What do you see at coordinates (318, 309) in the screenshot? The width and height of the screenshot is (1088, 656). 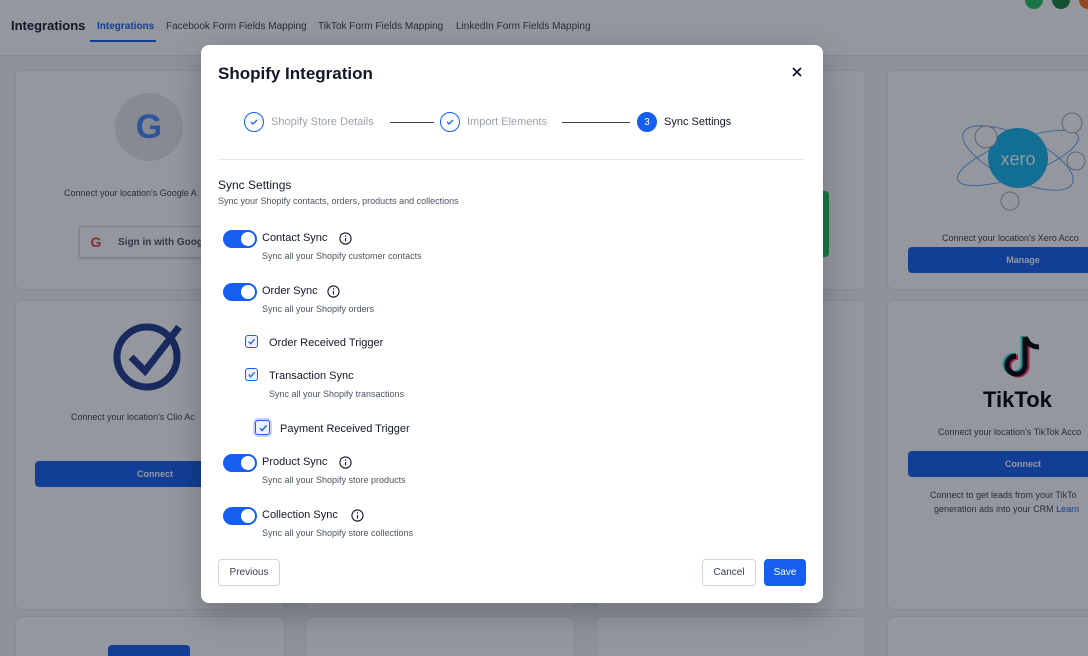 I see `order-sync-description: Sync all your Shopify orders` at bounding box center [318, 309].